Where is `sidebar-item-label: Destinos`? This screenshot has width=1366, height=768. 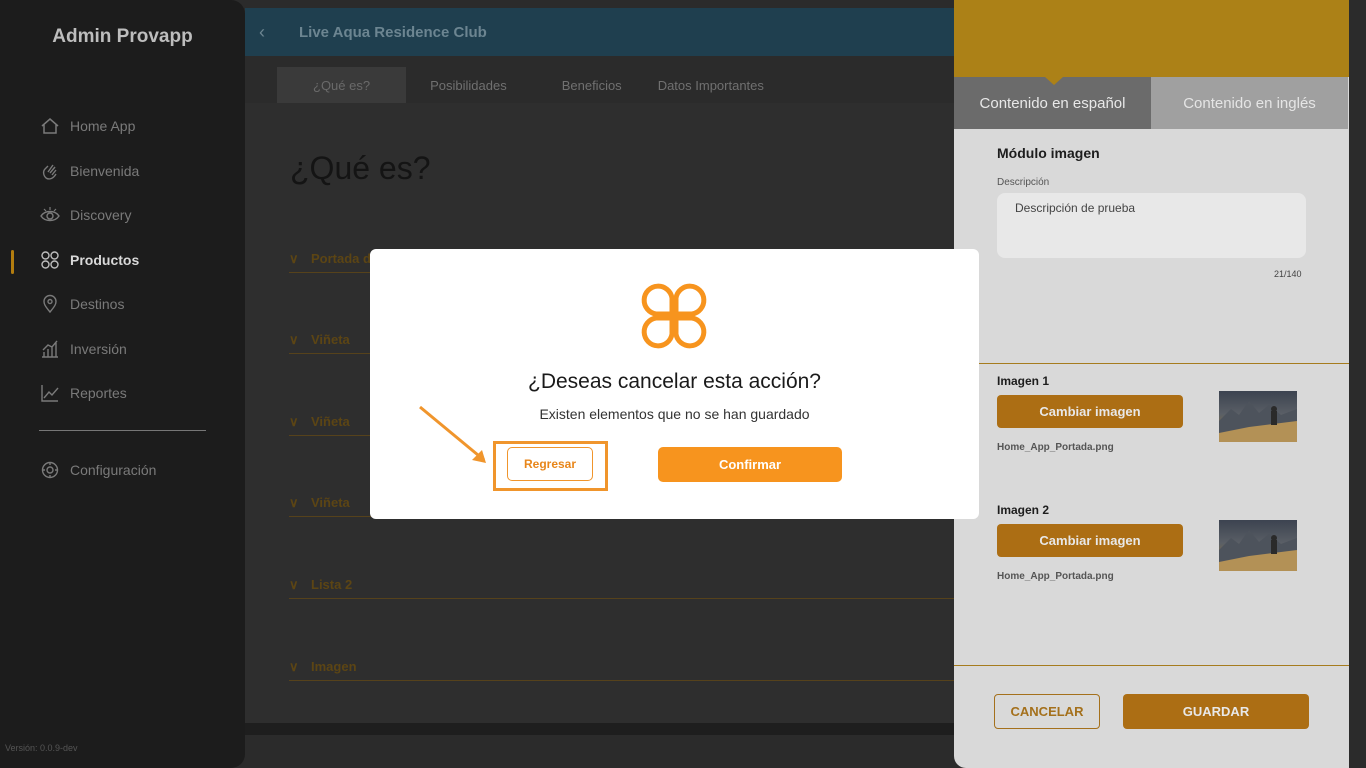
sidebar-item-label: Destinos is located at coordinates (97, 304).